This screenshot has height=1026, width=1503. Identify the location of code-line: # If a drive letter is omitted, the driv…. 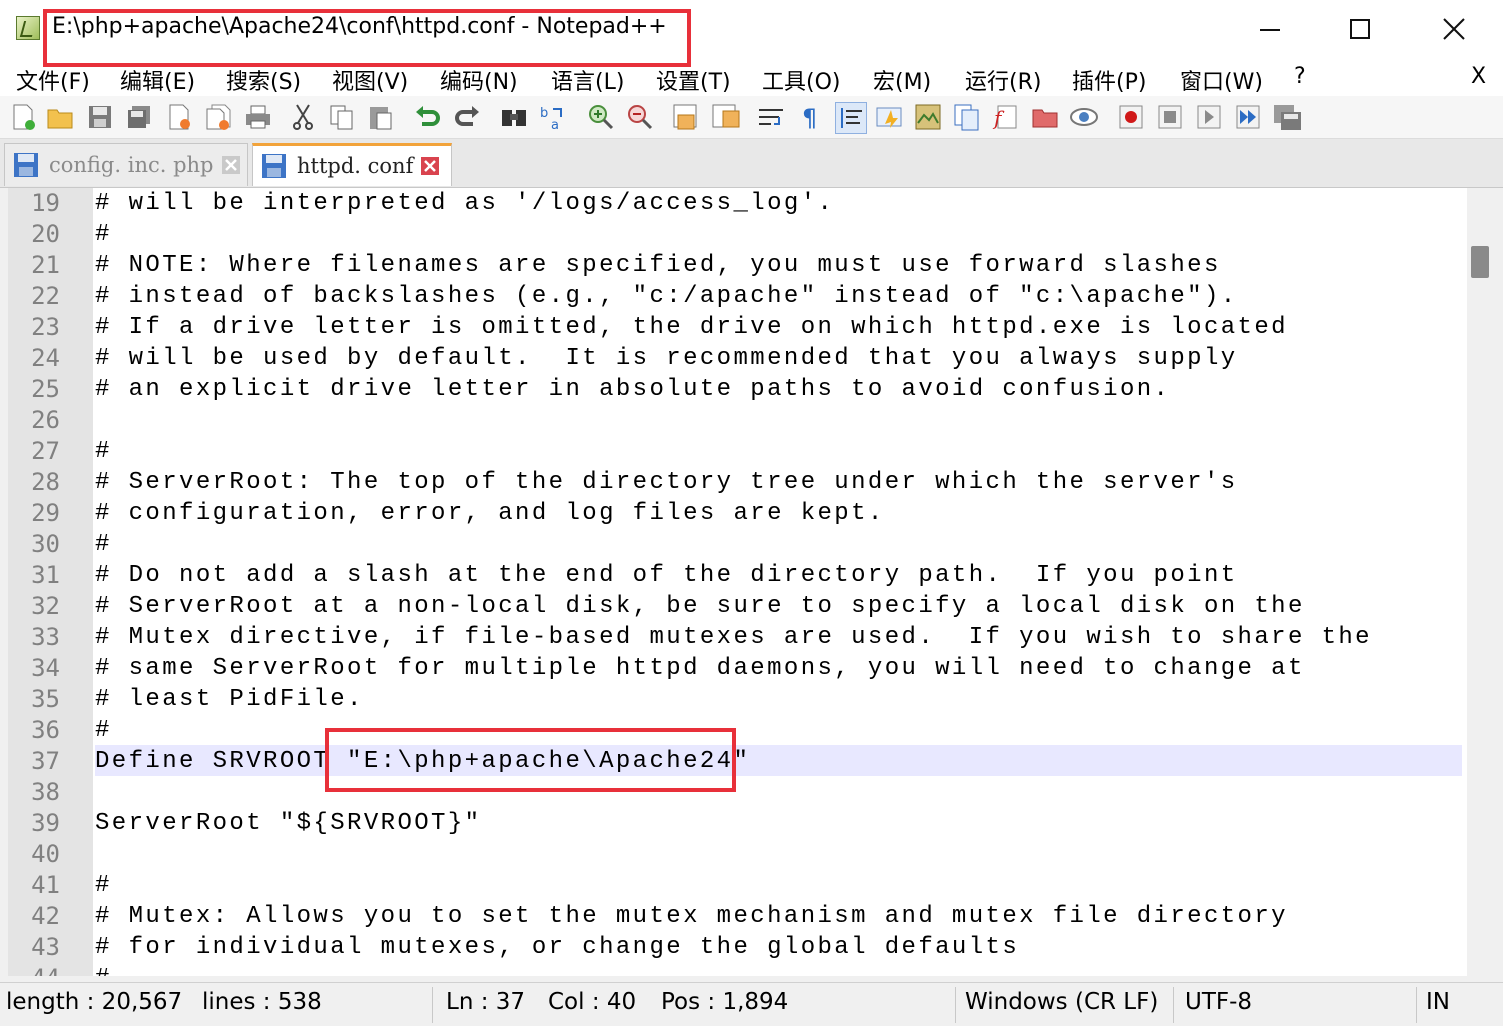
(777, 327).